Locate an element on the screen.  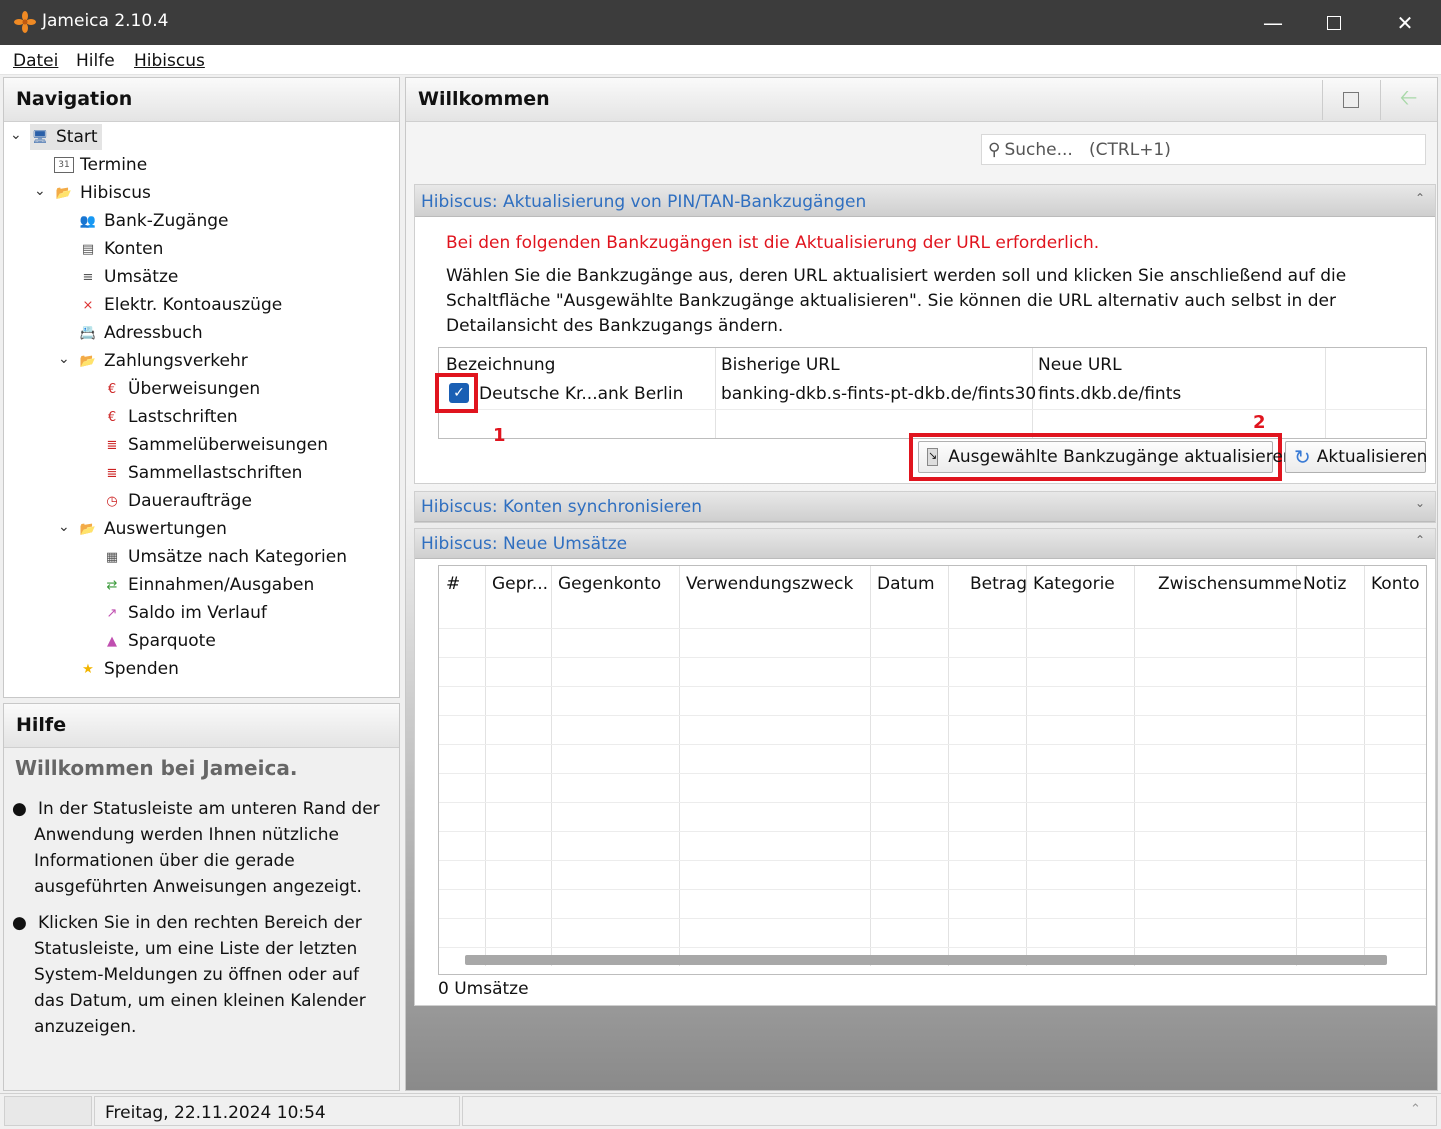
nav-item-adressbuch: 📇 Adressbuch is located at coordinates (140, 333).